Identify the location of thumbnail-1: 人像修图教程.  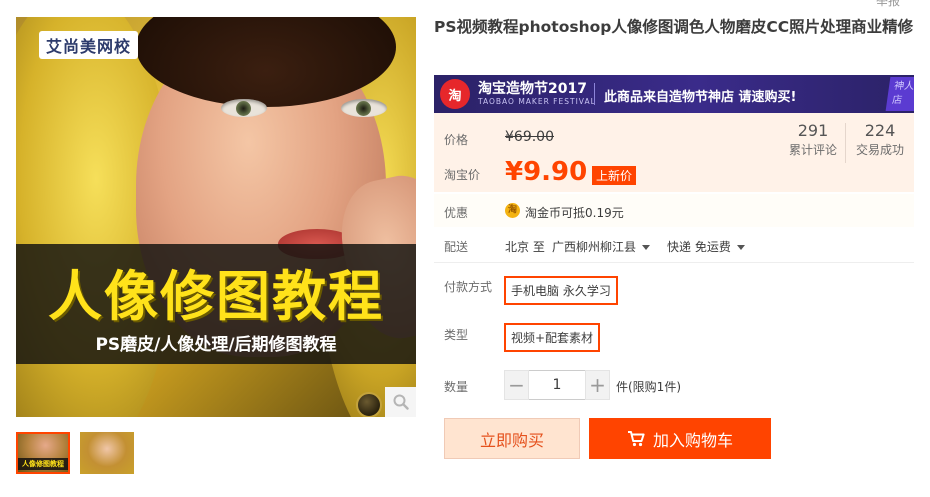
(43, 453).